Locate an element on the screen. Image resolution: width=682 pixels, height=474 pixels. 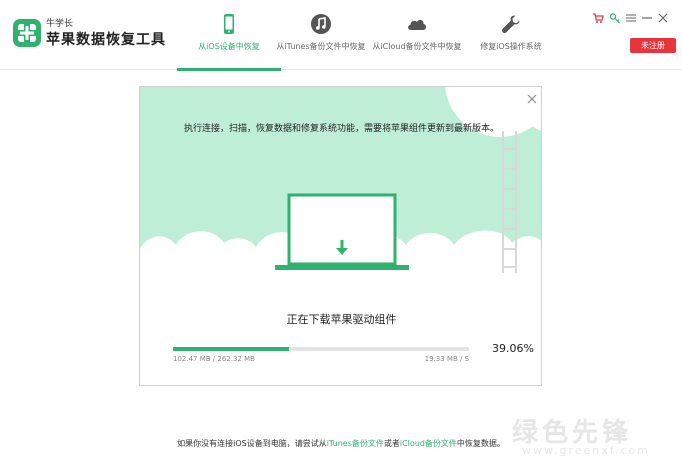
download-progress-bar is located at coordinates (321, 349).